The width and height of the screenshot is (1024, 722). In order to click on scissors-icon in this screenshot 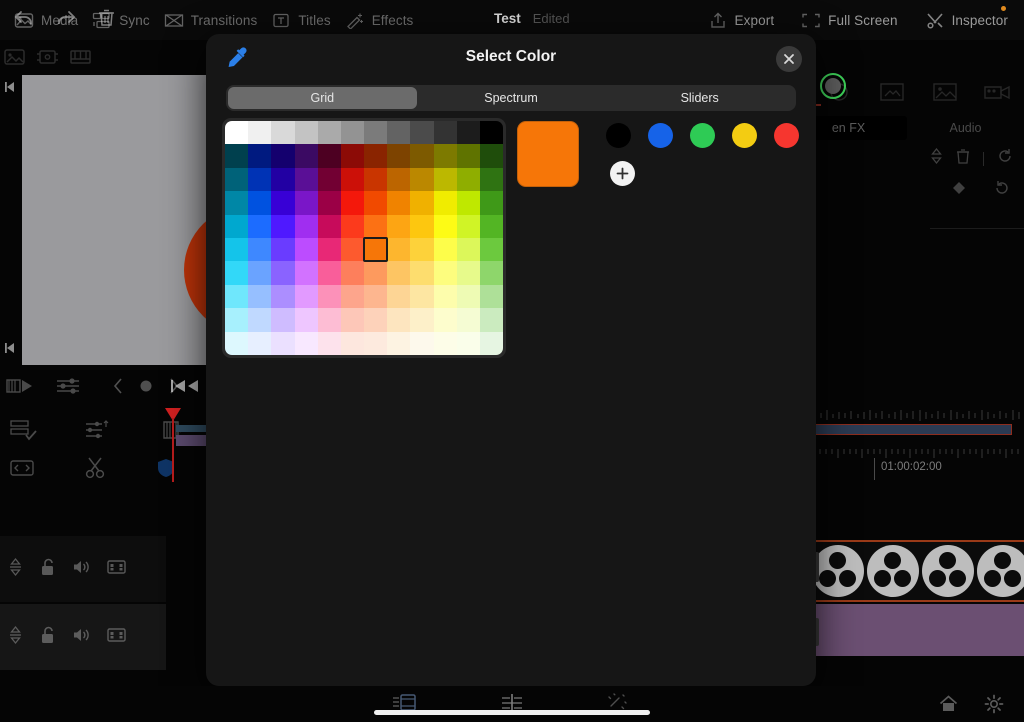, I will do `click(97, 470)`.